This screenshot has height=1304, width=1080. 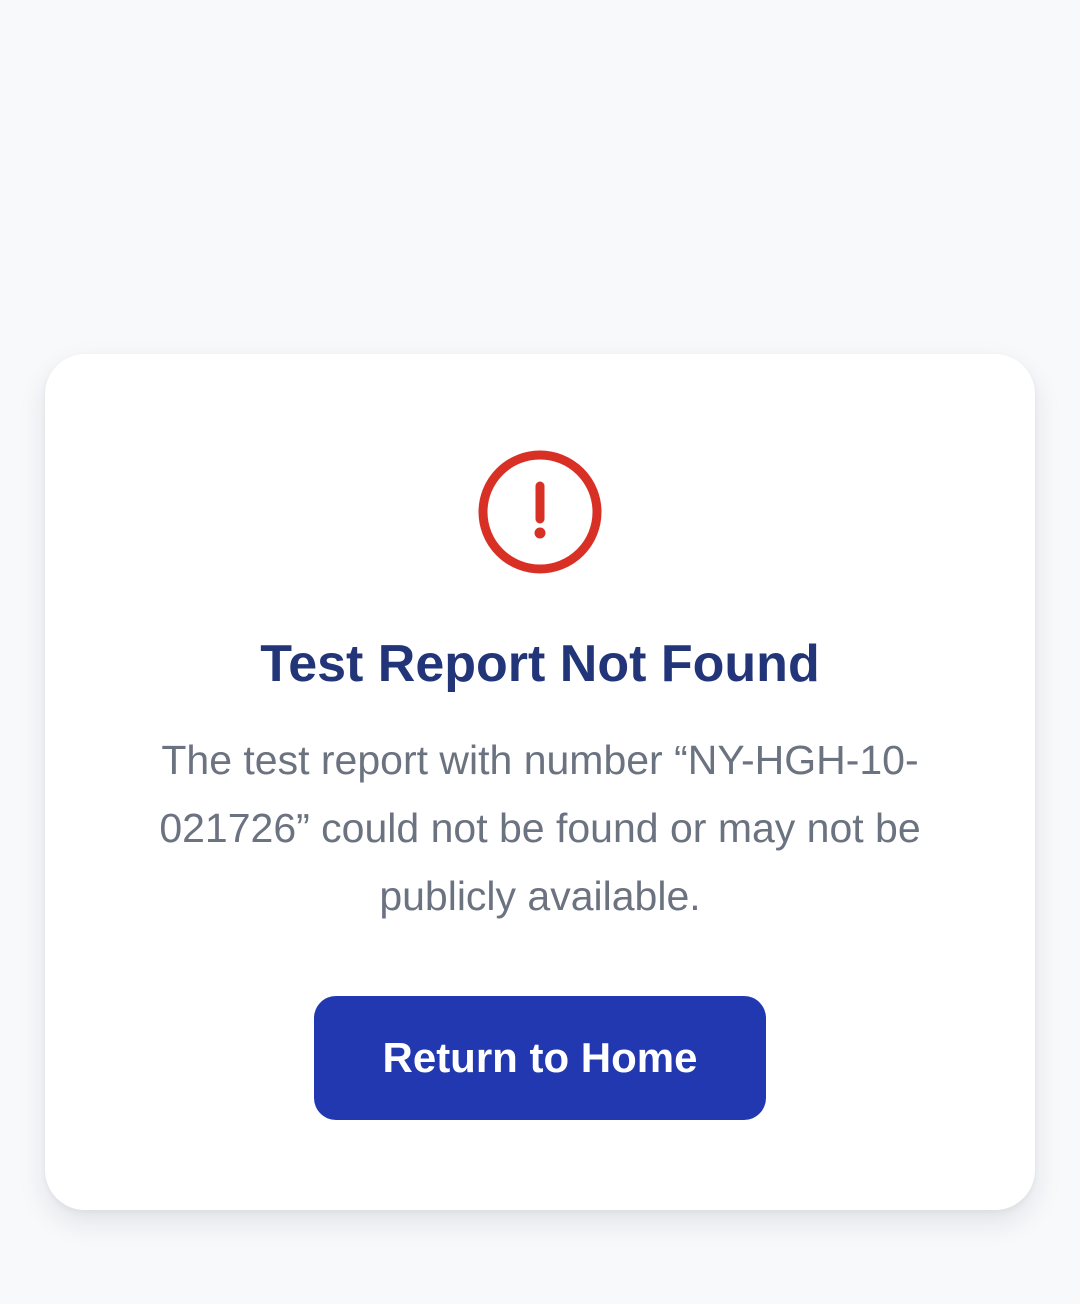 What do you see at coordinates (540, 512) in the screenshot?
I see `alert-circle-icon` at bounding box center [540, 512].